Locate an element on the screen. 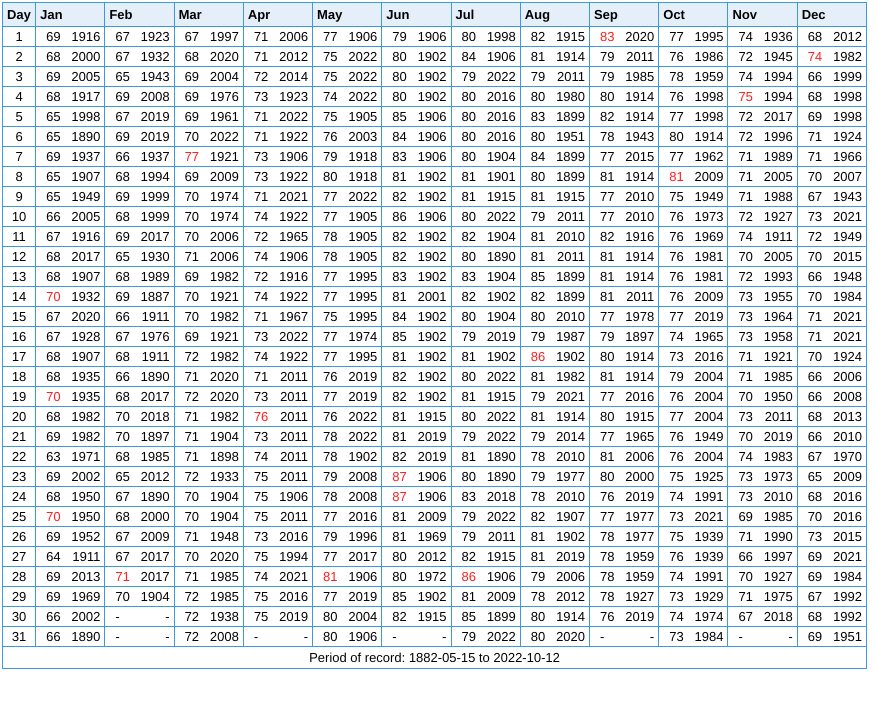 This screenshot has width=876, height=704. temperature-value: 84 is located at coordinates (469, 56).